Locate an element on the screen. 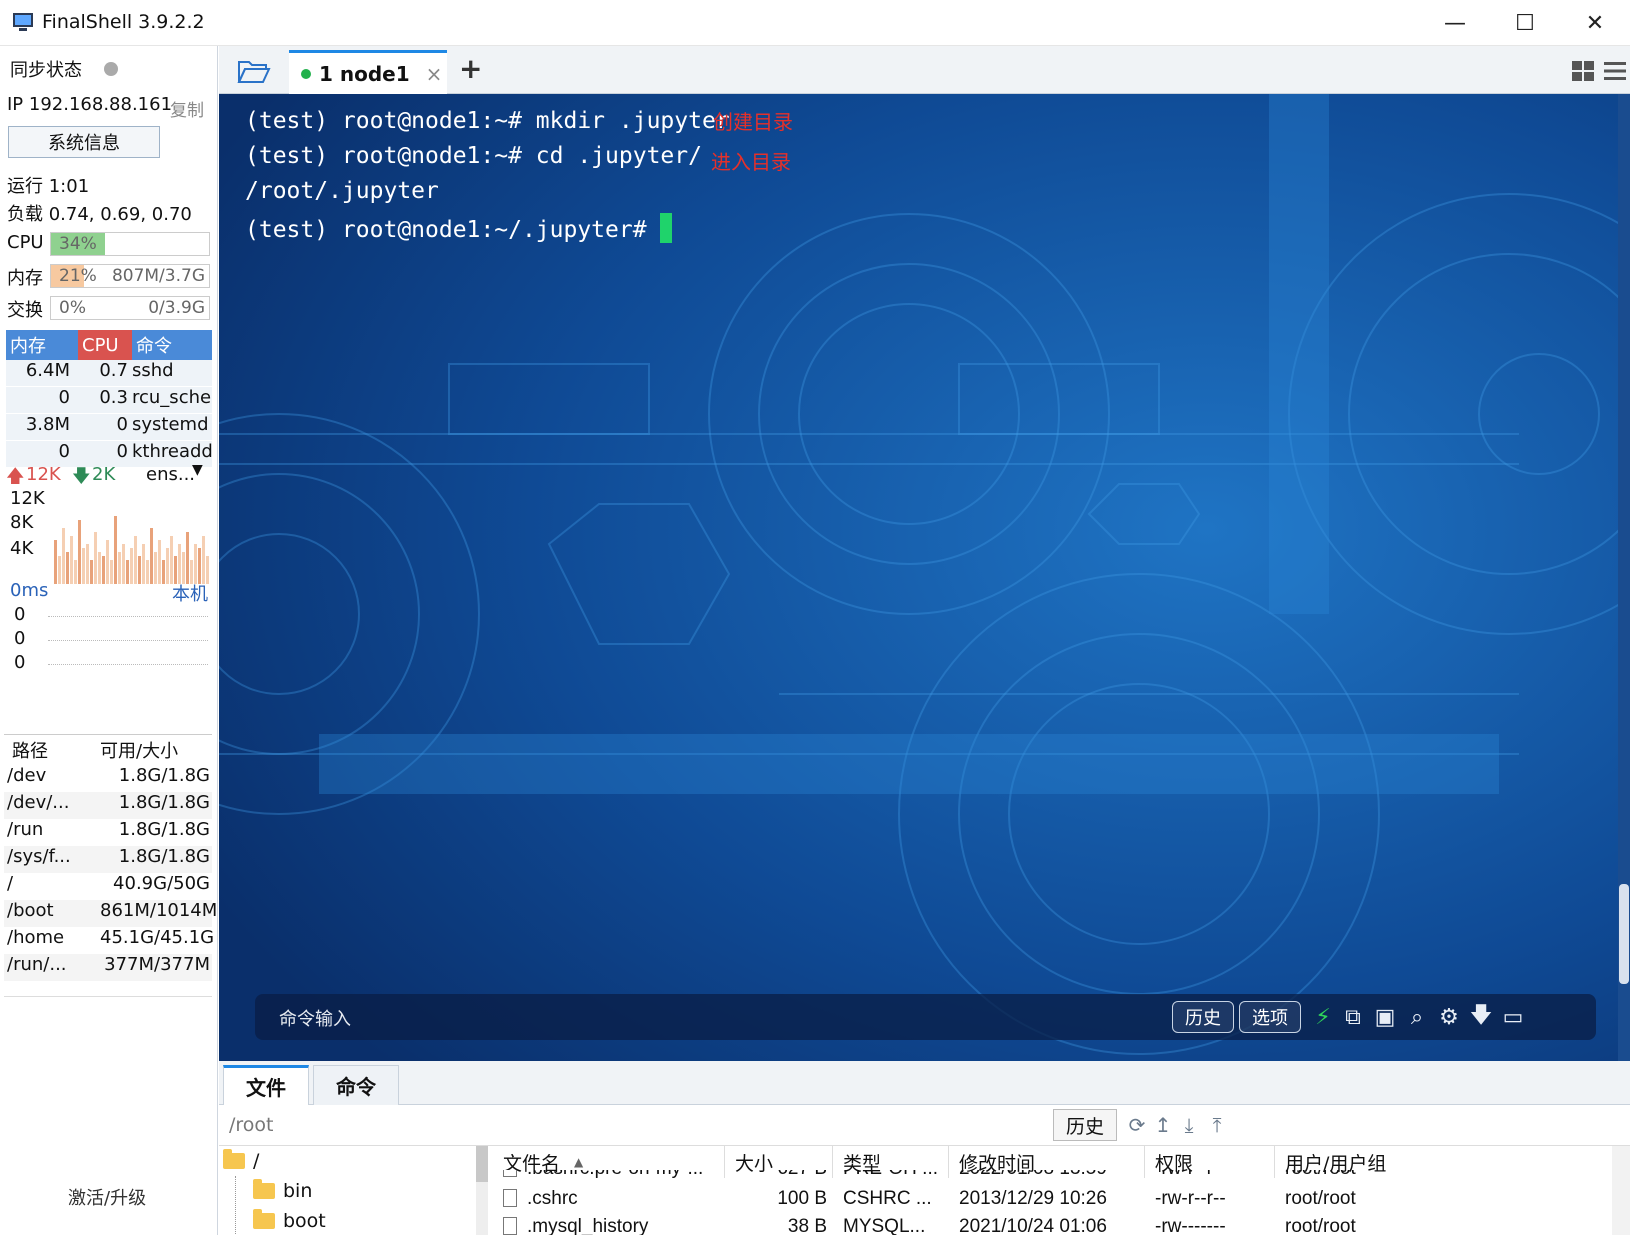  tree-scroll-thumb is located at coordinates (482, 1164).